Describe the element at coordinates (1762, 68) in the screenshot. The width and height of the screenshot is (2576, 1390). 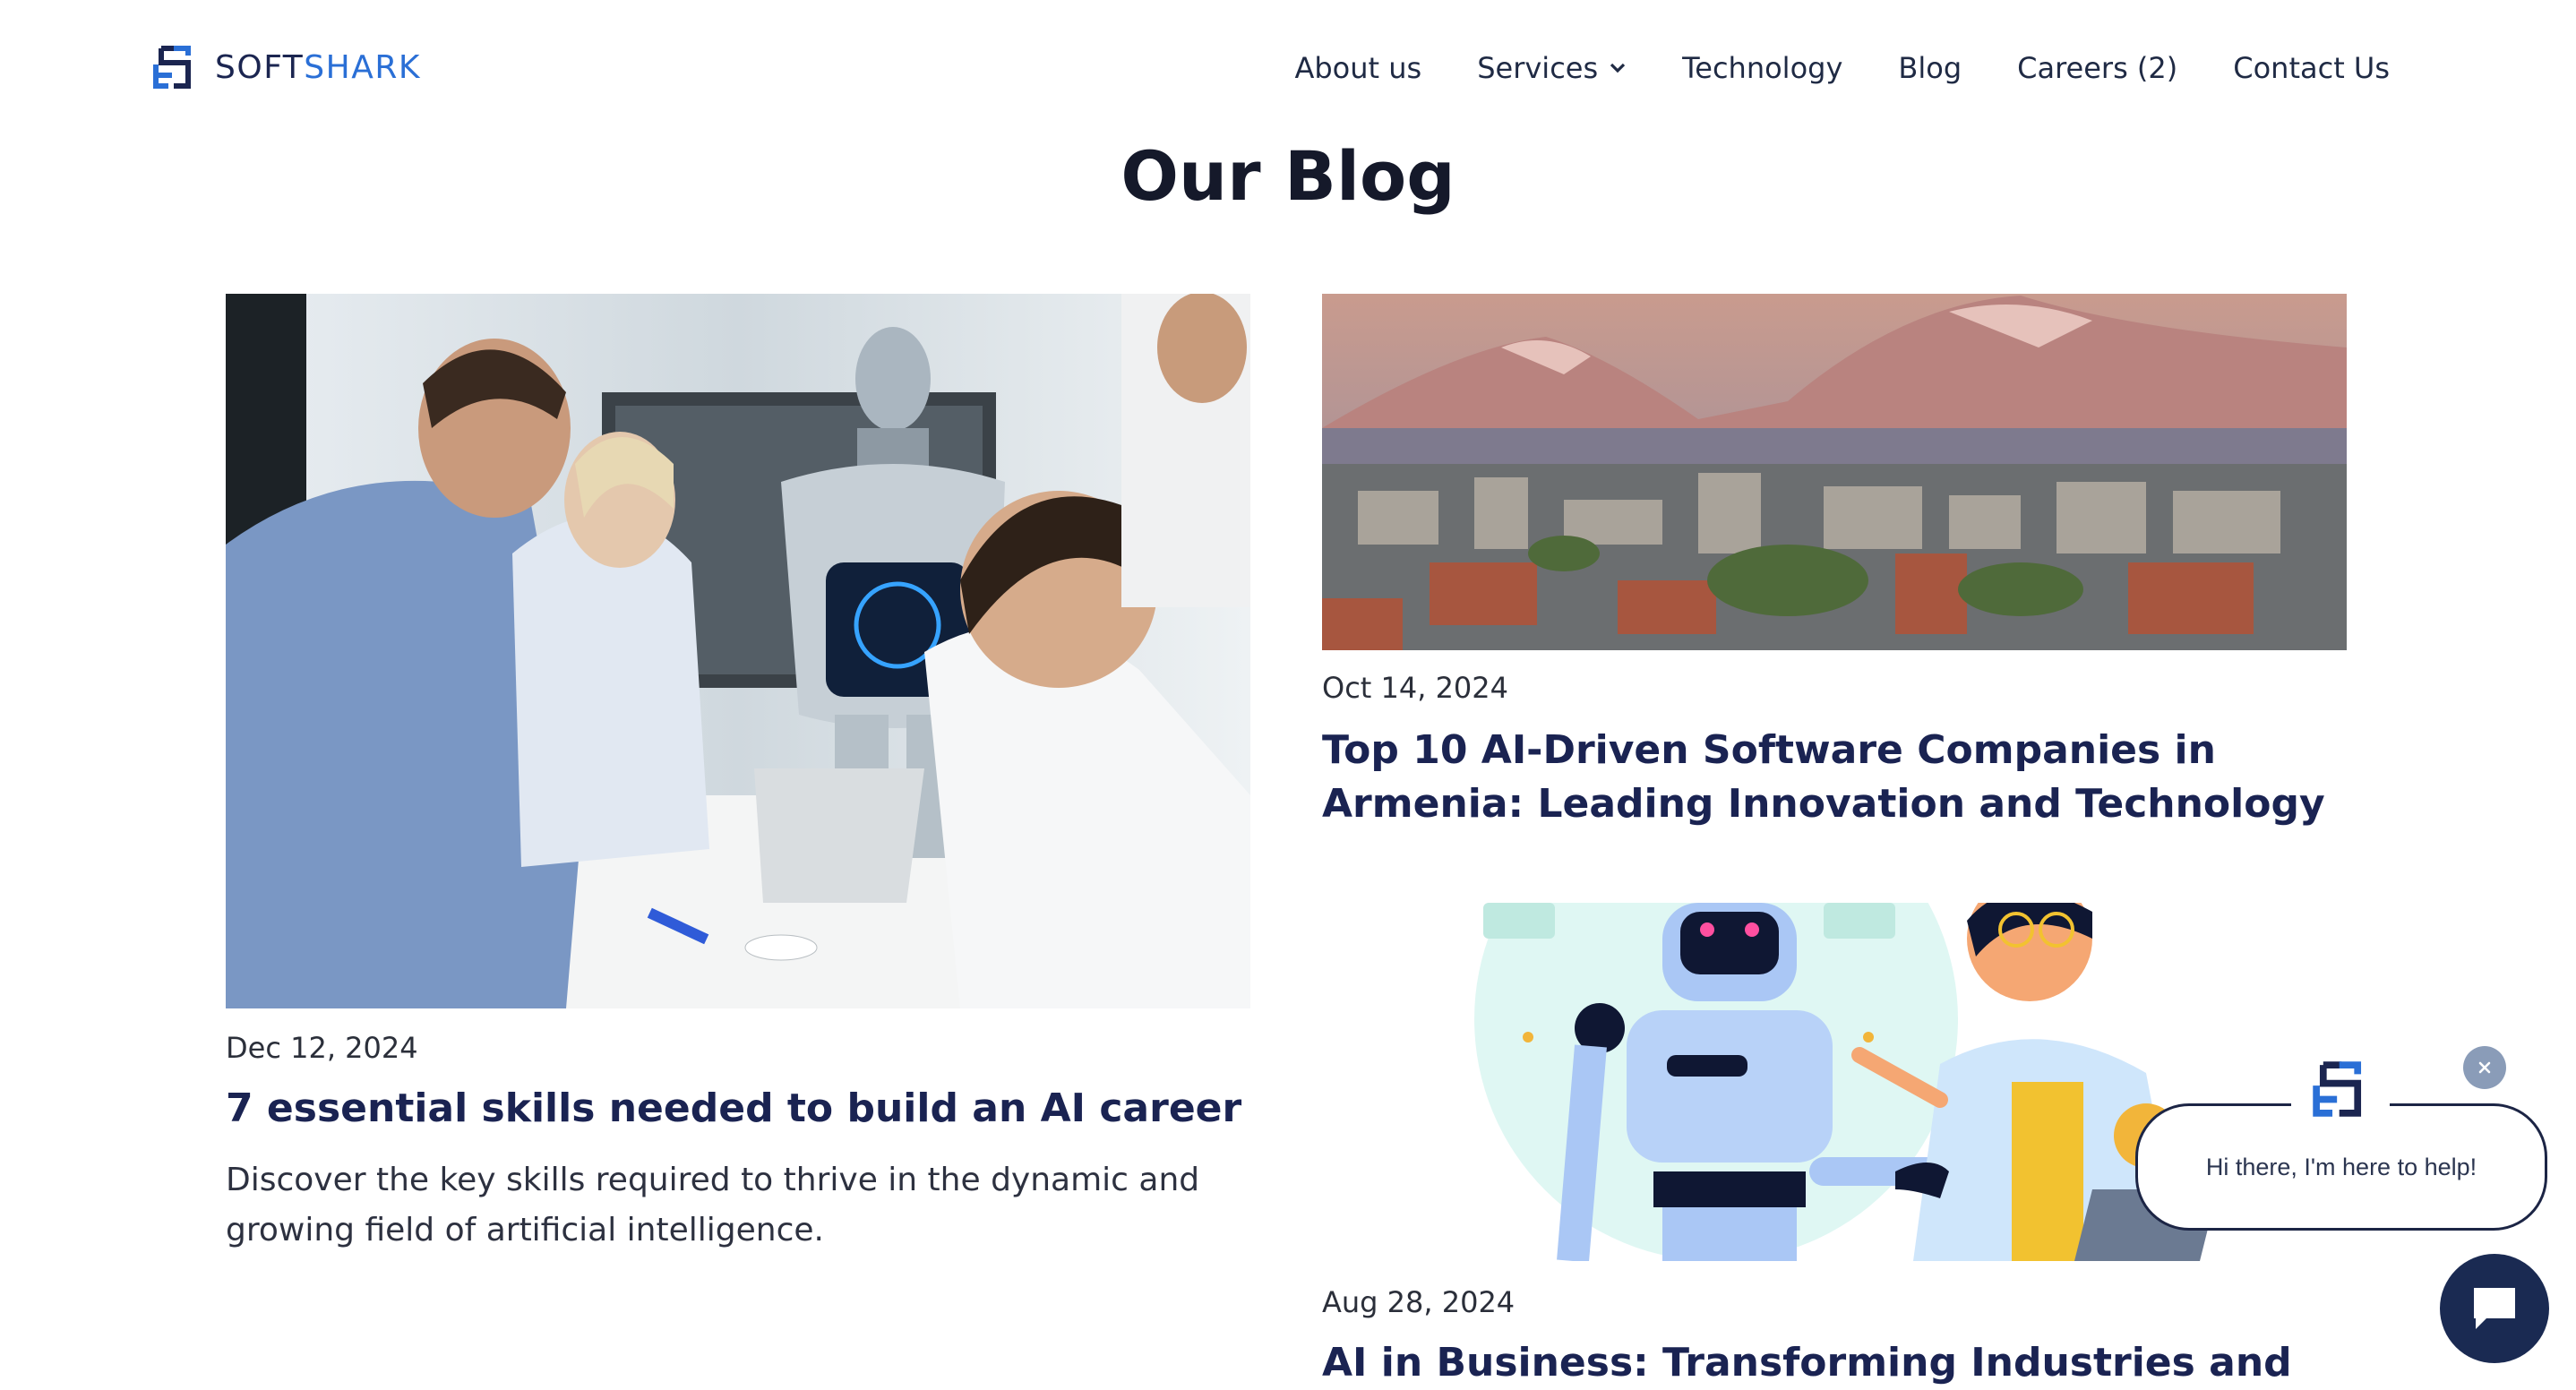
I see `nav-item-technology: Technology` at that location.